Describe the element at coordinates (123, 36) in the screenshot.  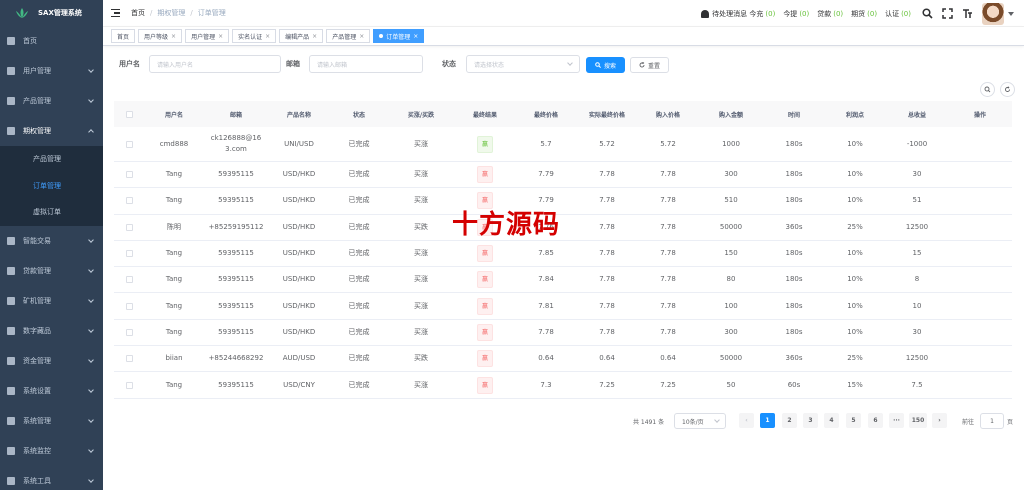
I see `tag-0: 首页` at that location.